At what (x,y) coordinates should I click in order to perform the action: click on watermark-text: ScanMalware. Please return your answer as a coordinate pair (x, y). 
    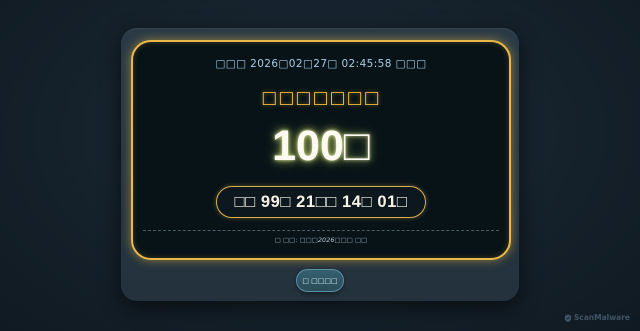
    Looking at the image, I should click on (601, 317).